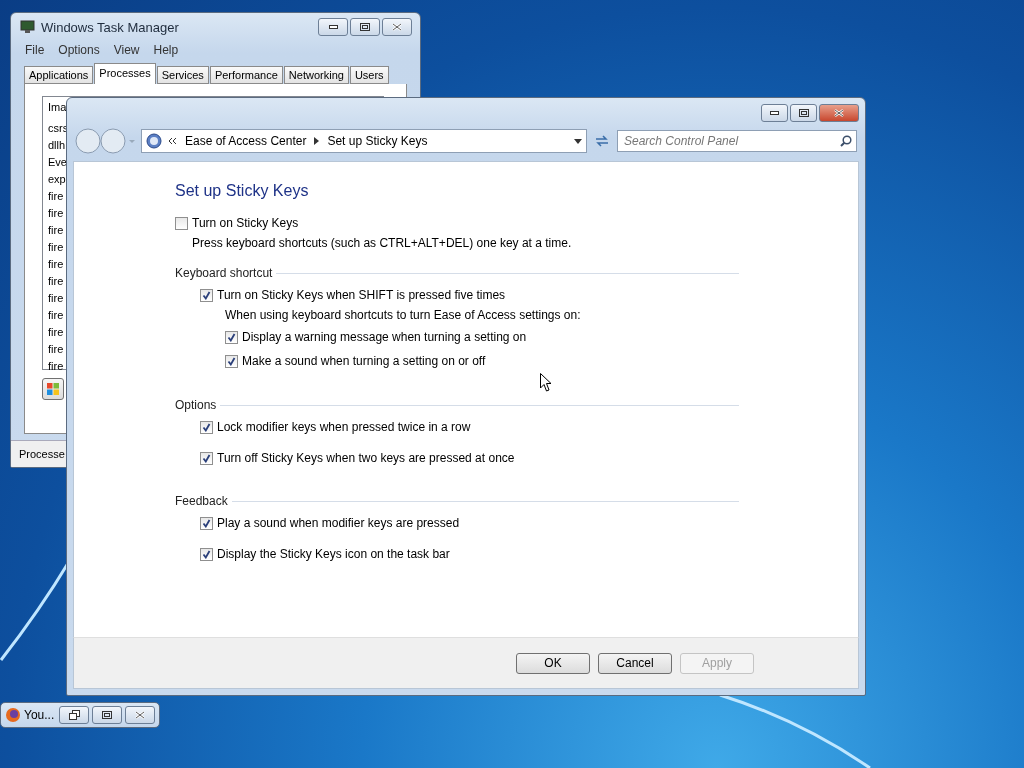  Describe the element at coordinates (246, 141) in the screenshot. I see `breadcrumb-link: Ease of Access Center` at that location.